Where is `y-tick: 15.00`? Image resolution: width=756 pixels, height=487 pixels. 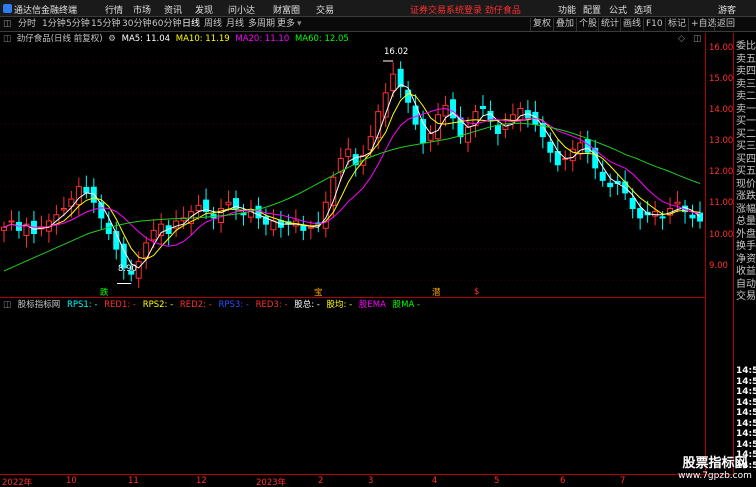
y-tick: 15.00 is located at coordinates (721, 79).